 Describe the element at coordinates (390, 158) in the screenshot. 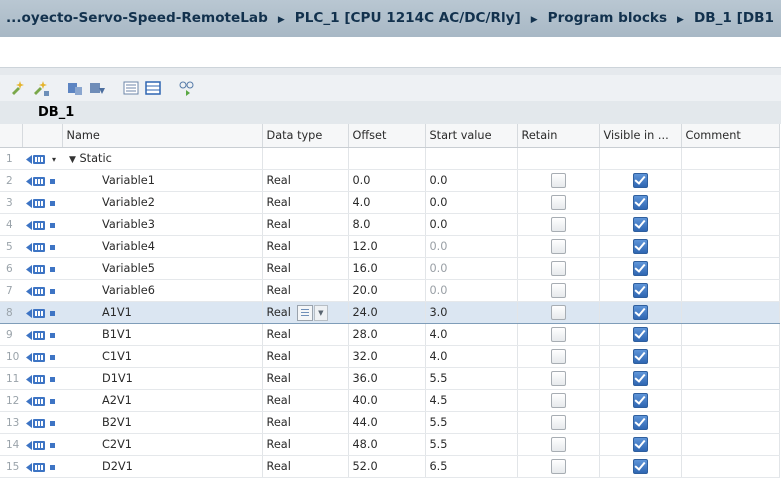

I see `table-row: 1 ▾ ▼ Static` at that location.